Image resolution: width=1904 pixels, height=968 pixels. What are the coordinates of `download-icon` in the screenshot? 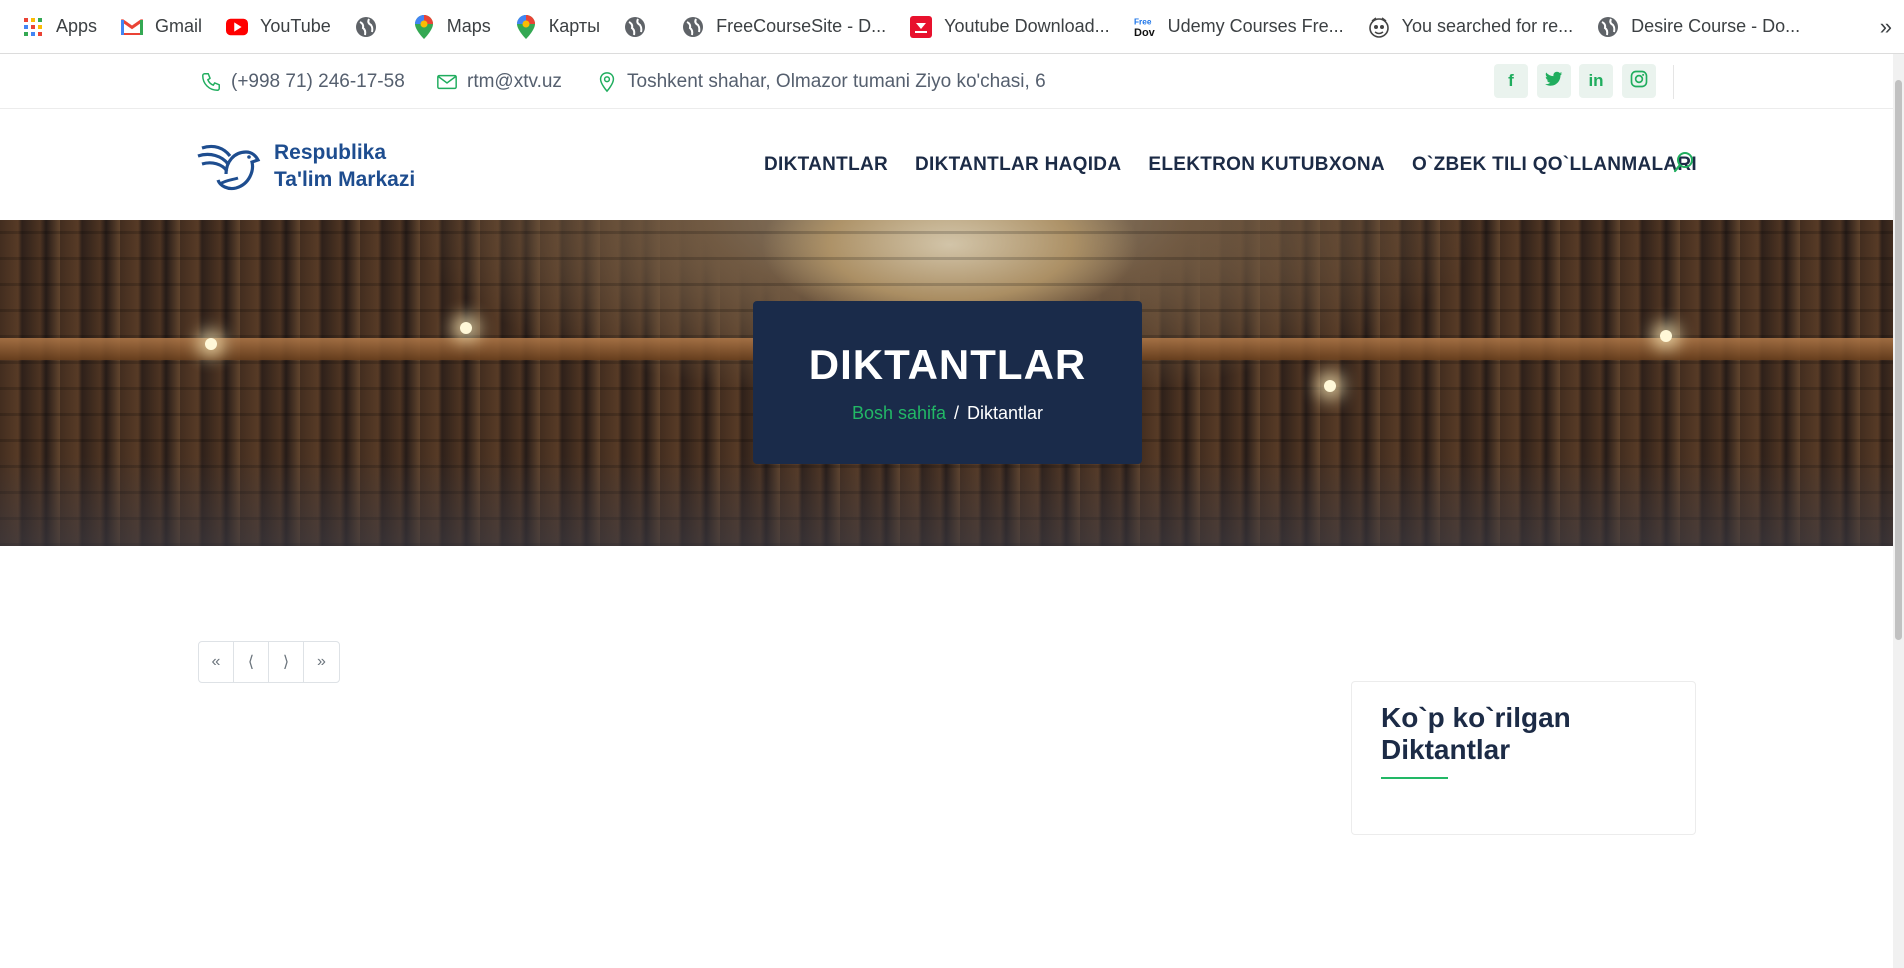 It's located at (921, 26).